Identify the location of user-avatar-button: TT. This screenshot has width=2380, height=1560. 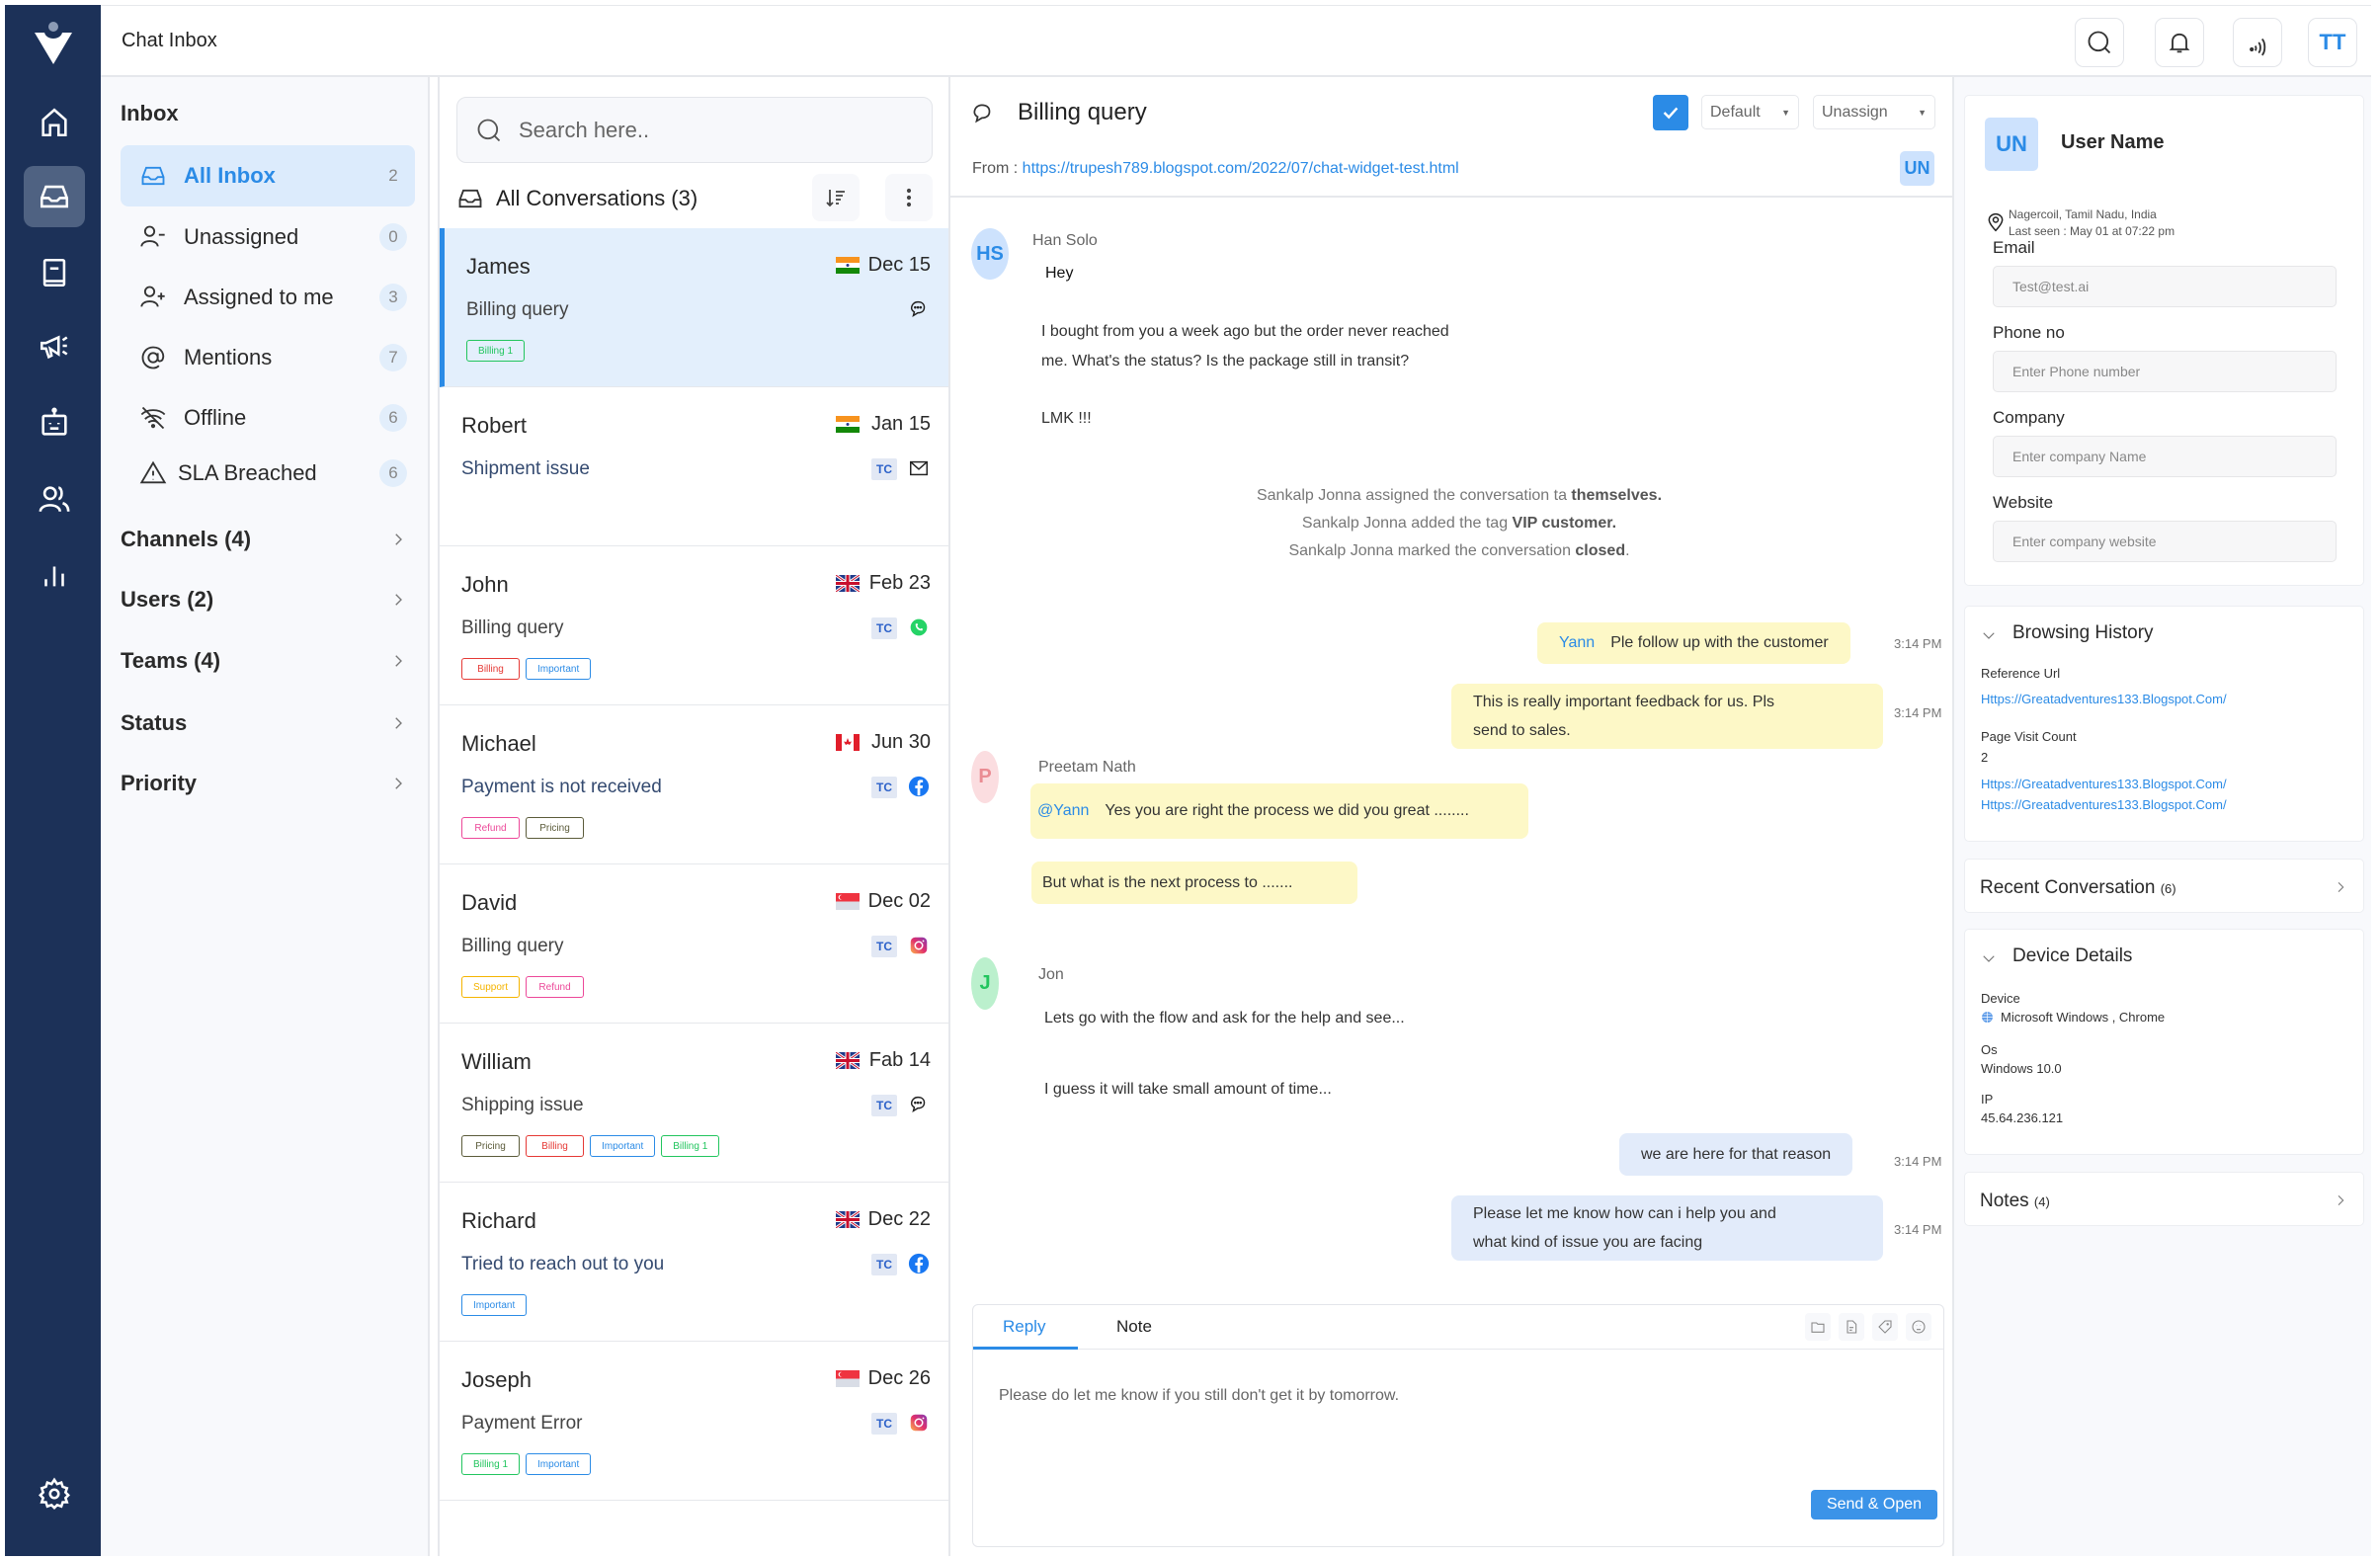
(2332, 42).